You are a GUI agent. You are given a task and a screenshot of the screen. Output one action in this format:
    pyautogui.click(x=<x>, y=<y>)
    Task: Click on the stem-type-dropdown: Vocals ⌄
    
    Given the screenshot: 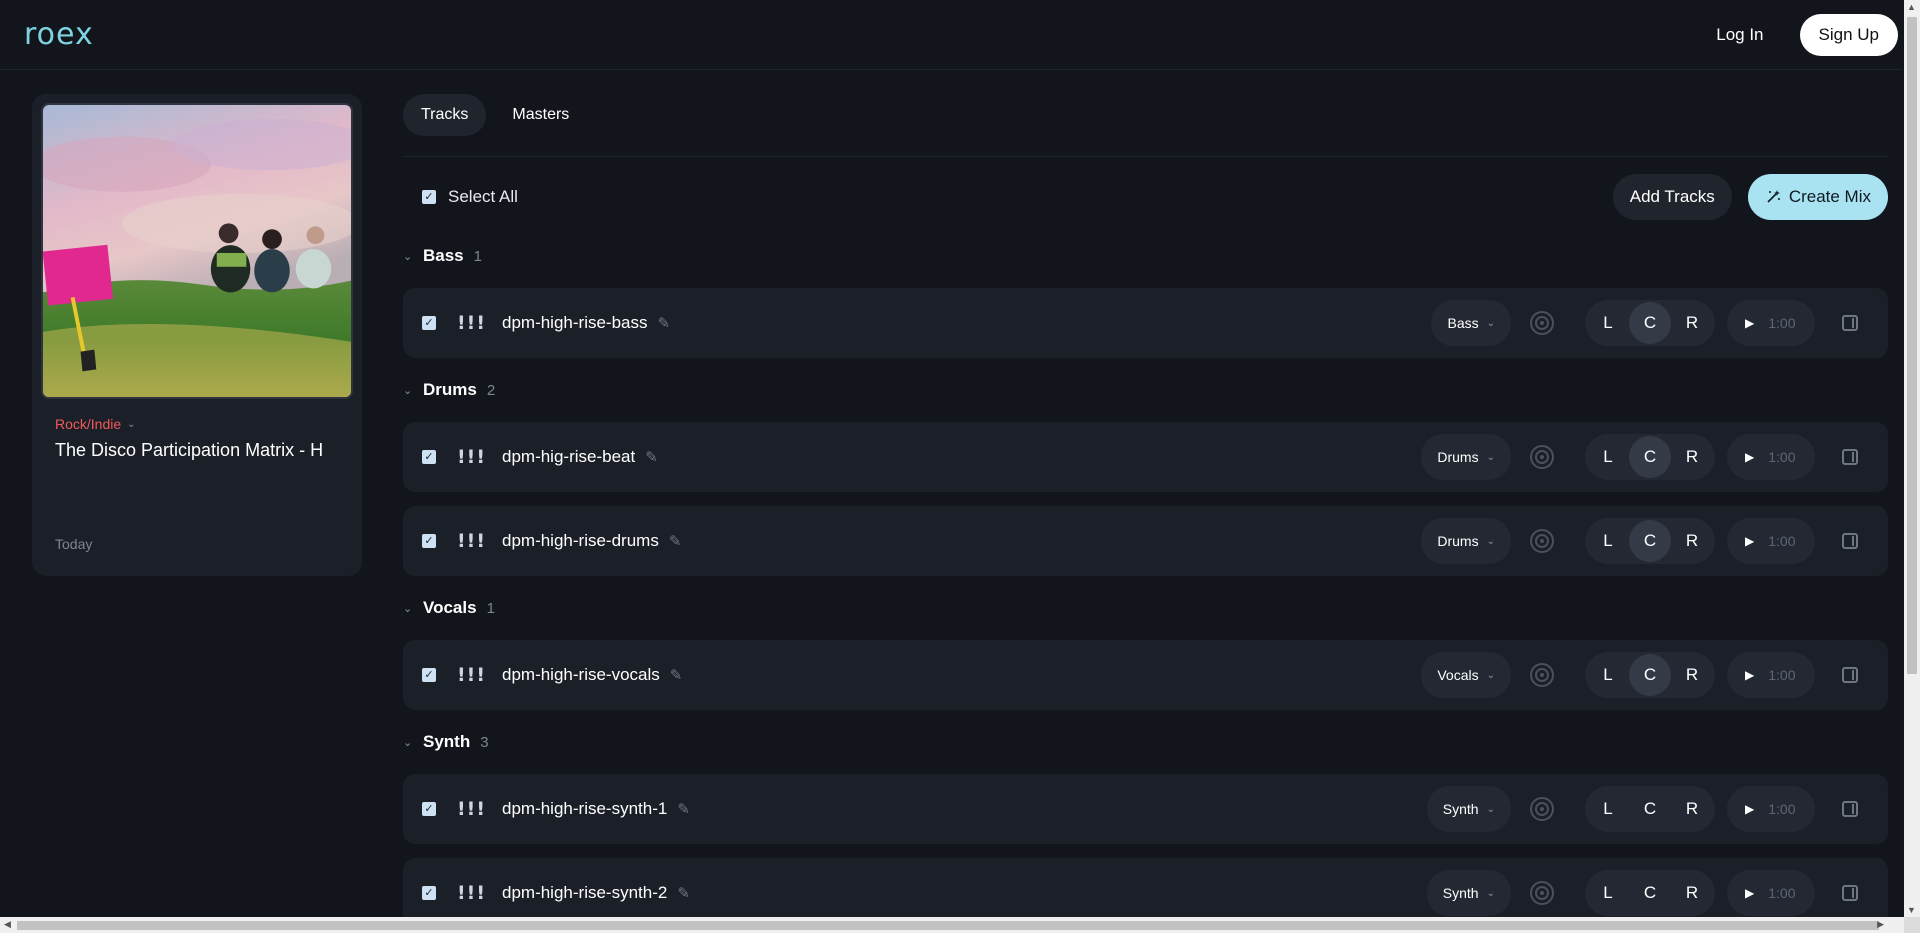 What is the action you would take?
    pyautogui.click(x=1466, y=675)
    